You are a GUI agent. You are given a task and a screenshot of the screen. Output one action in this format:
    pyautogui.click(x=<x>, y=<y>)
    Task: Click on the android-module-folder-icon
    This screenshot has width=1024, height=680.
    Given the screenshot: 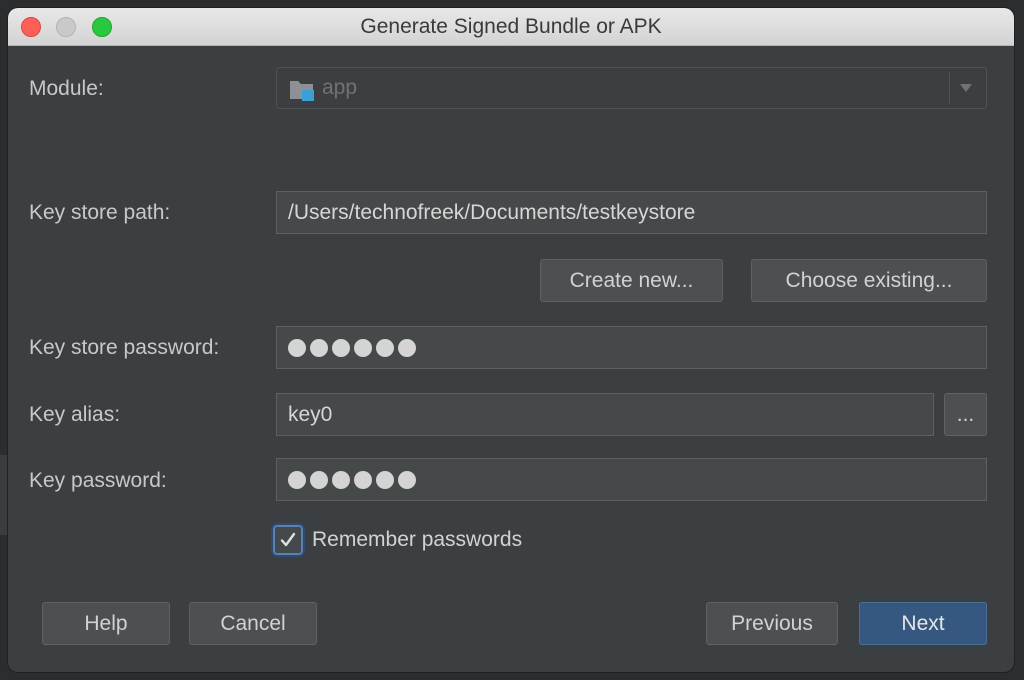 What is the action you would take?
    pyautogui.click(x=302, y=91)
    